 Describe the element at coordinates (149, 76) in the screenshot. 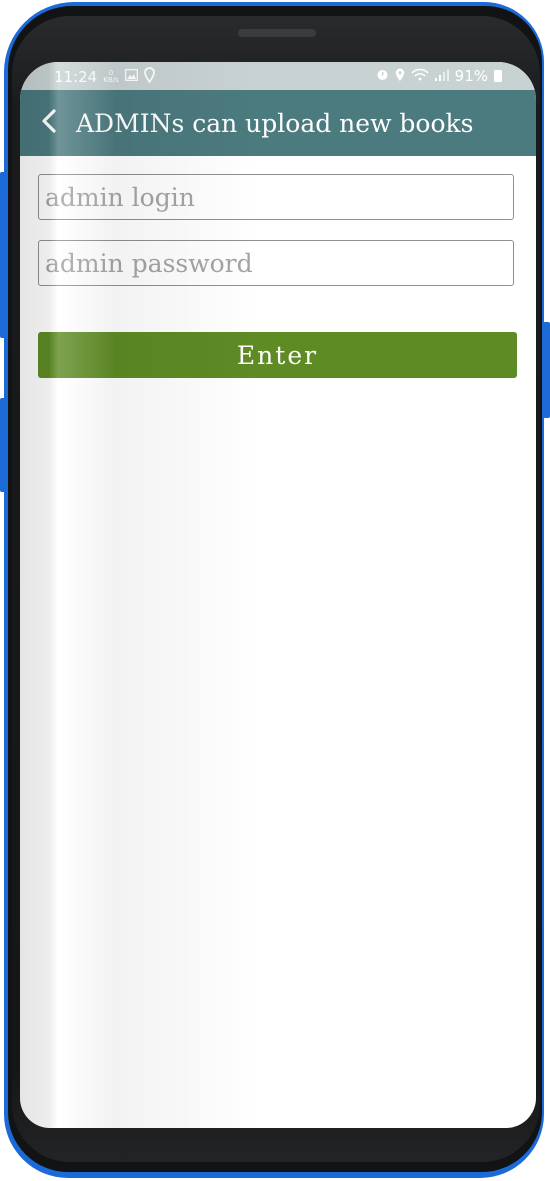

I see `location-pin-icon` at that location.